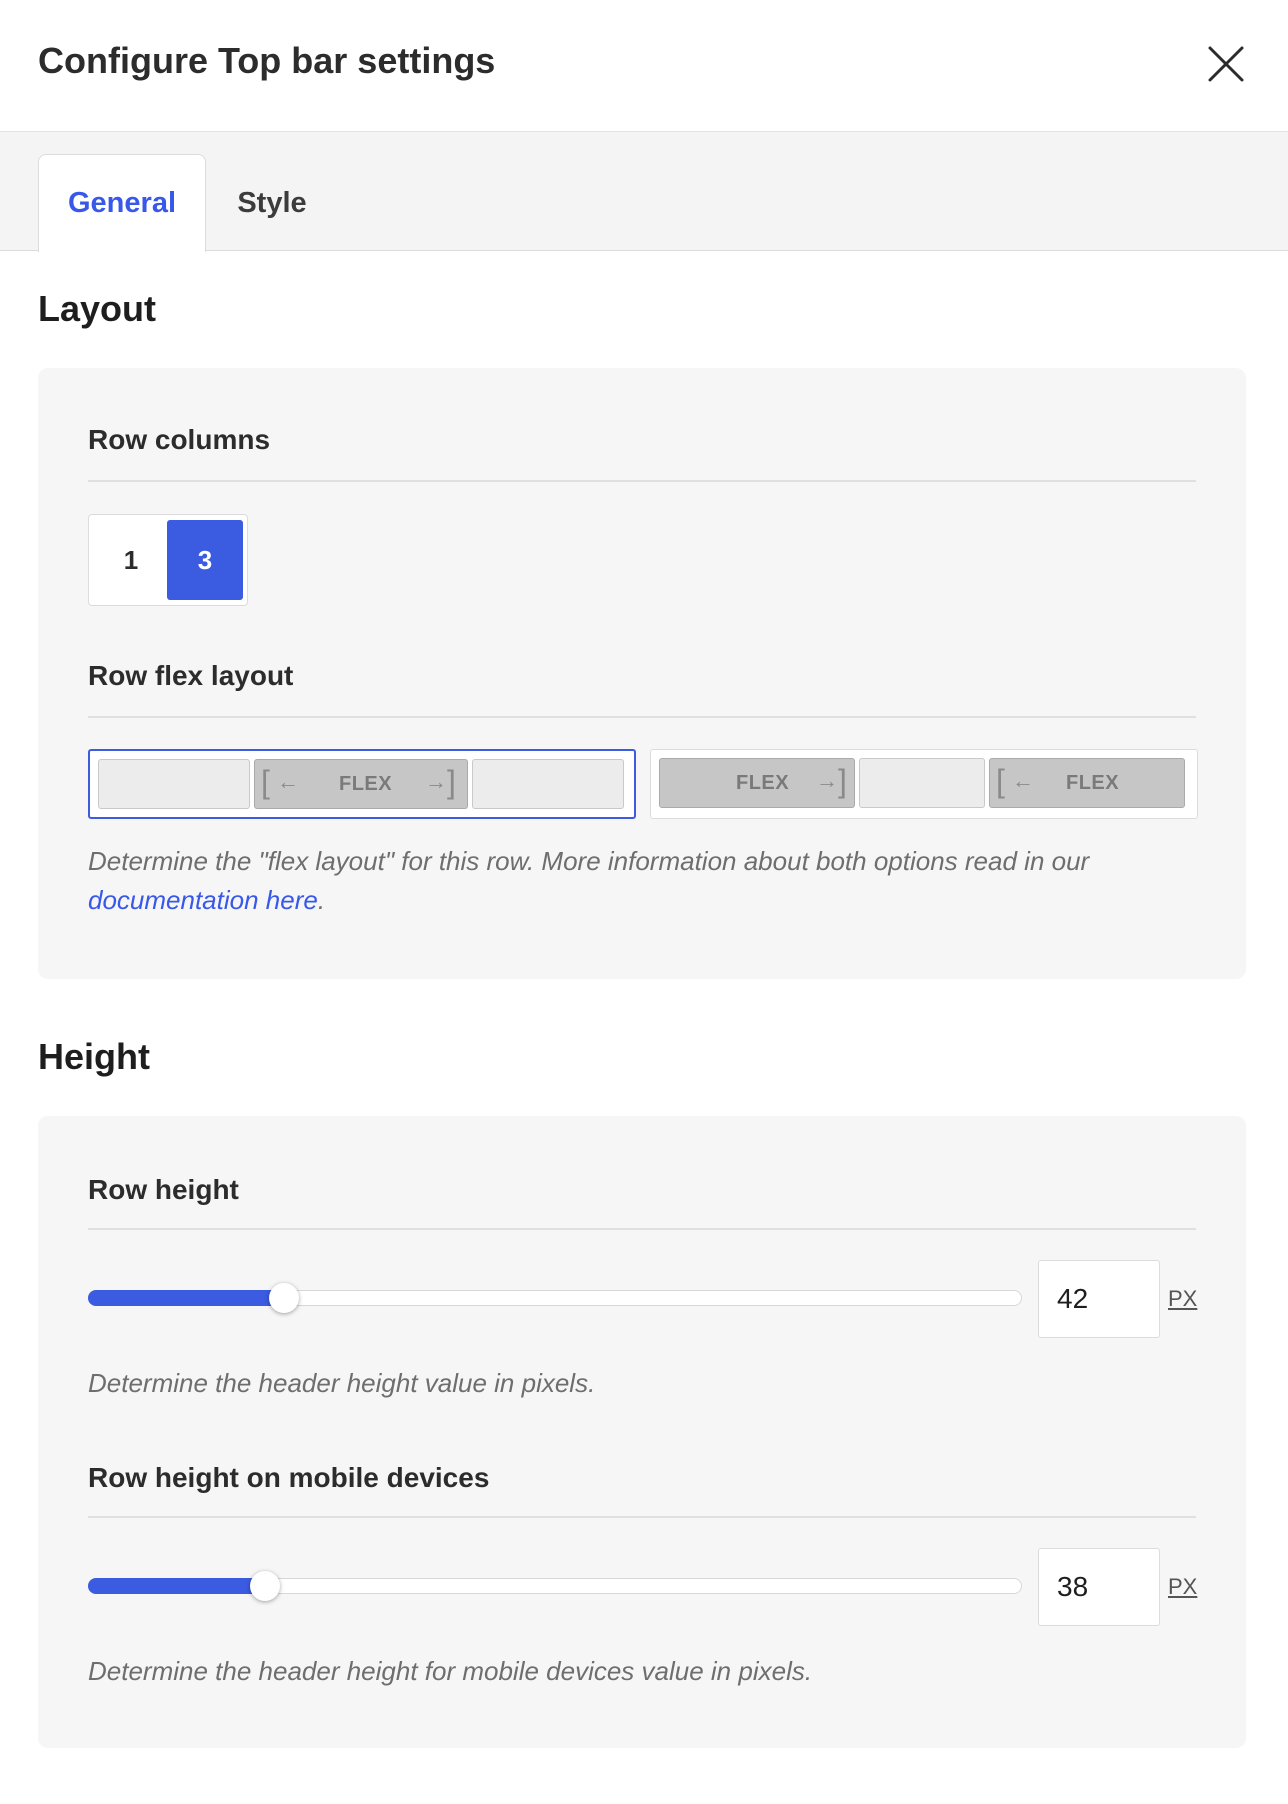 This screenshot has width=1288, height=1804. I want to click on layout-section-title: Layout, so click(97, 308).